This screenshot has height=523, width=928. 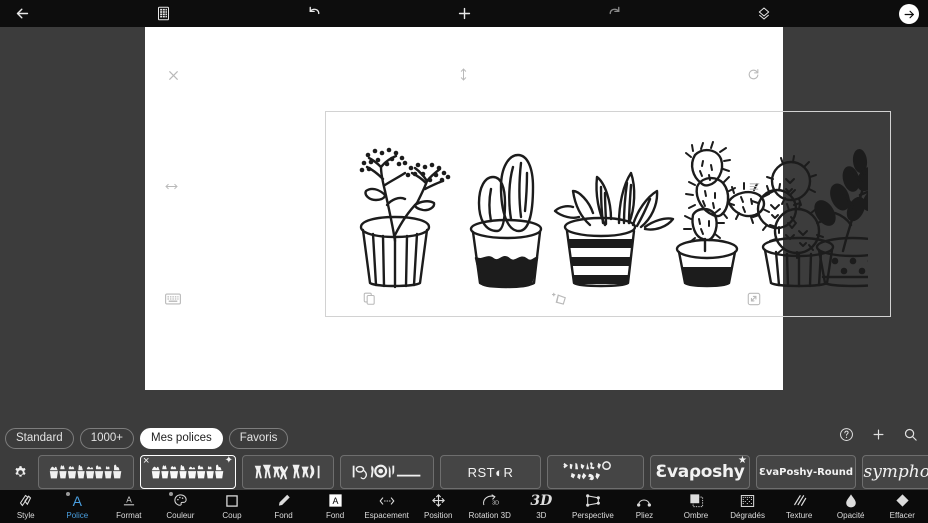 I want to click on close-handle, so click(x=173, y=75).